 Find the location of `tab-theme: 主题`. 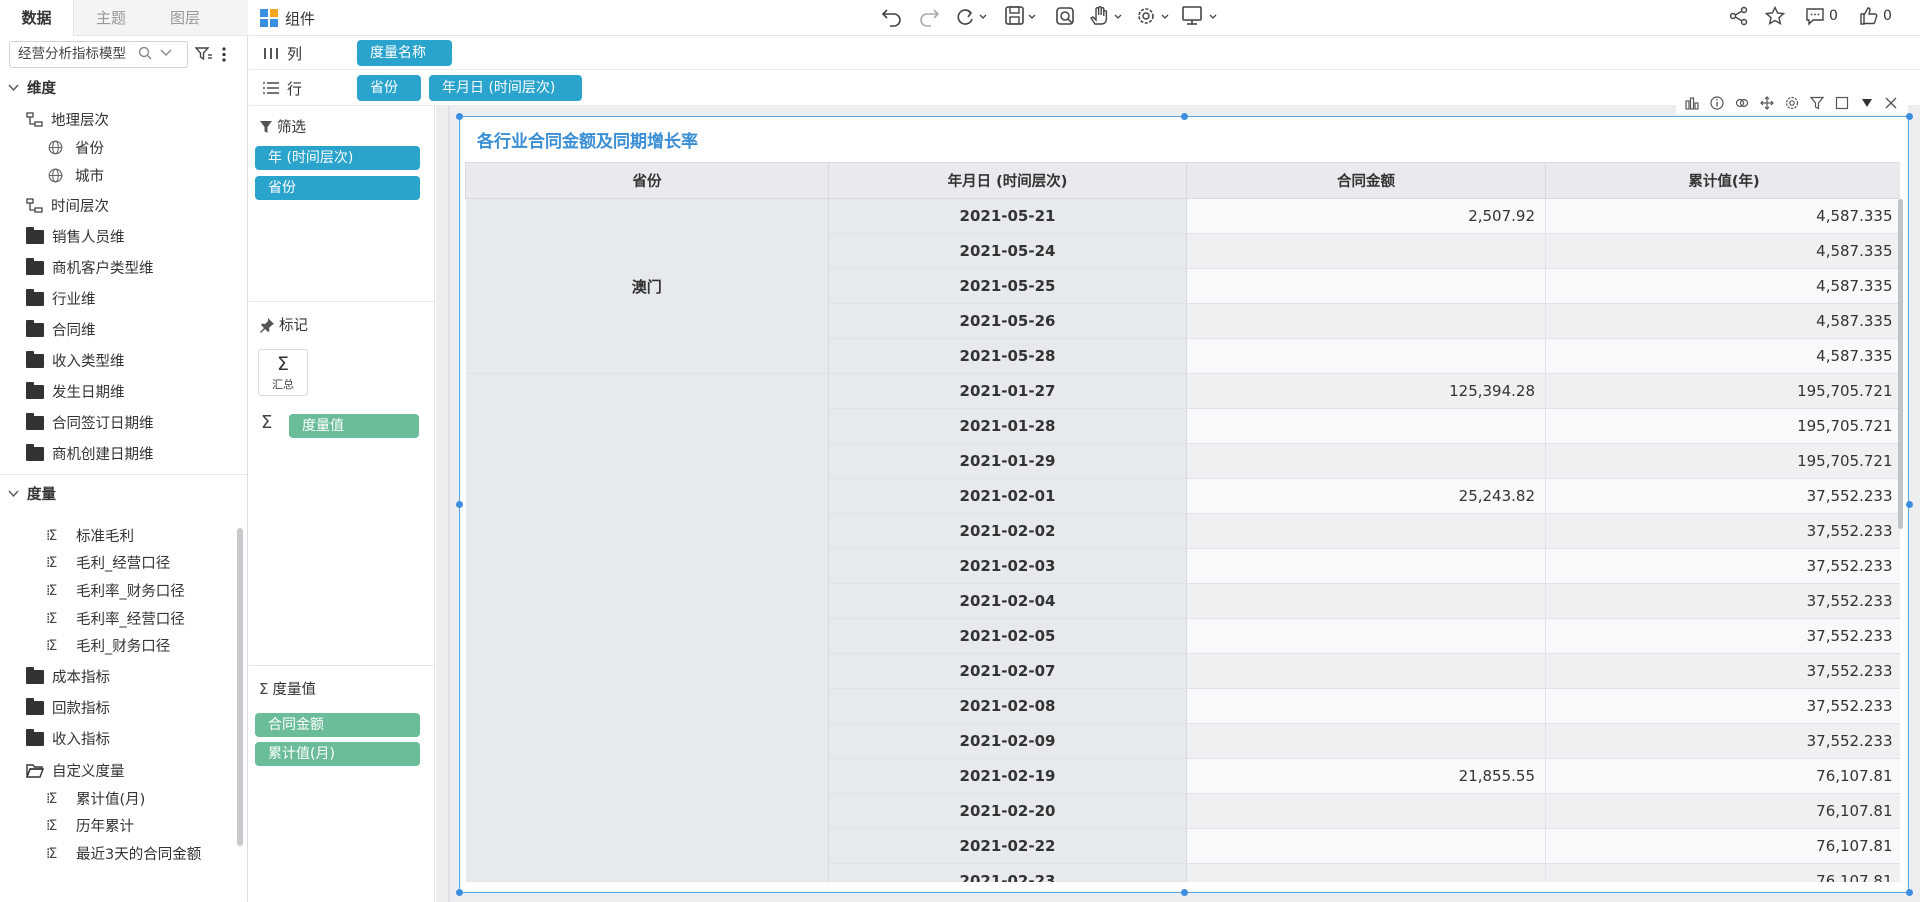

tab-theme: 主题 is located at coordinates (111, 18).